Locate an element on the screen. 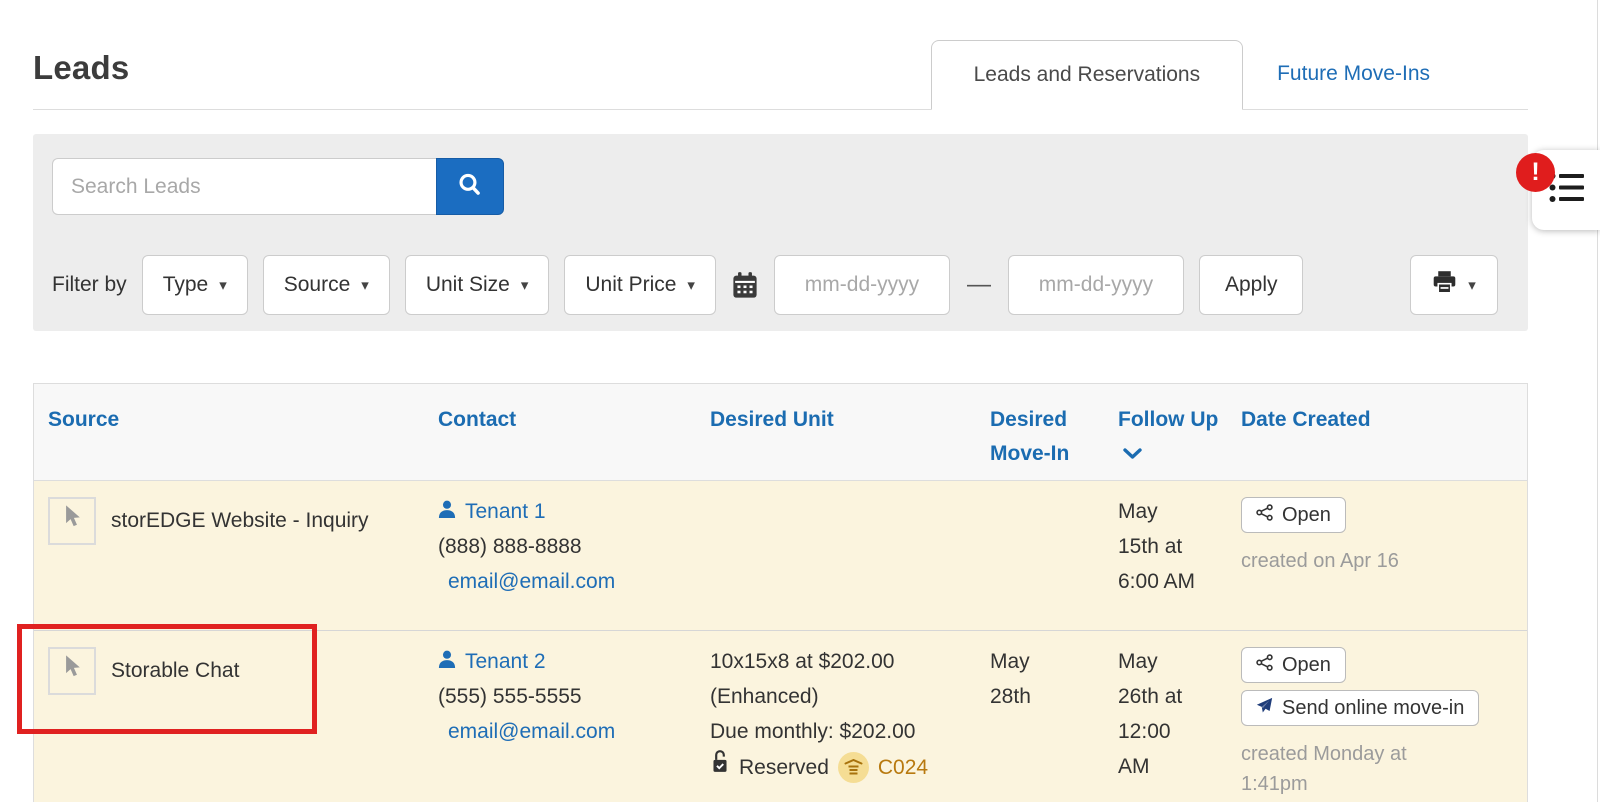 The height and width of the screenshot is (802, 1600). source-filter-dropdown: Source ▾ is located at coordinates (326, 285).